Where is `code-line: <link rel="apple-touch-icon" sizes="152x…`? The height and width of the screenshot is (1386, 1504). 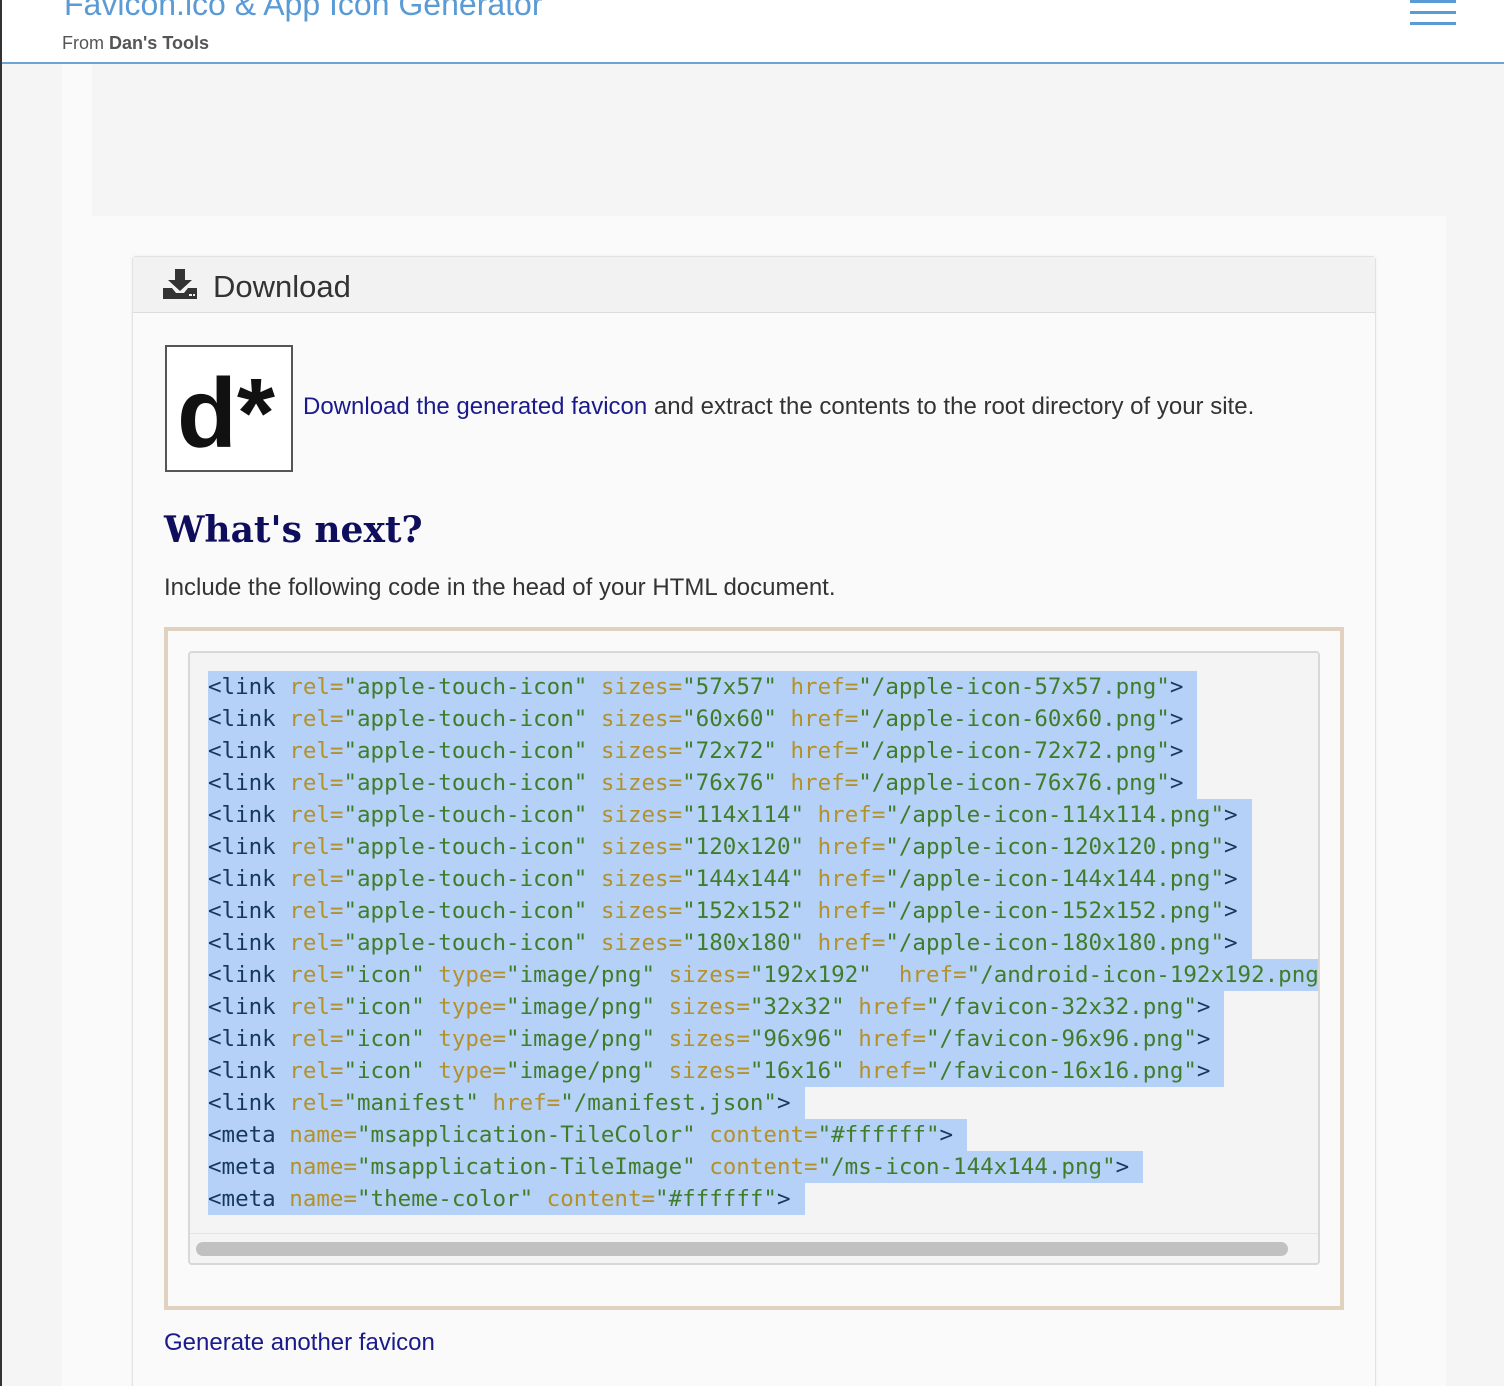
code-line: <link rel="apple-touch-icon" sizes="152x… is located at coordinates (763, 911).